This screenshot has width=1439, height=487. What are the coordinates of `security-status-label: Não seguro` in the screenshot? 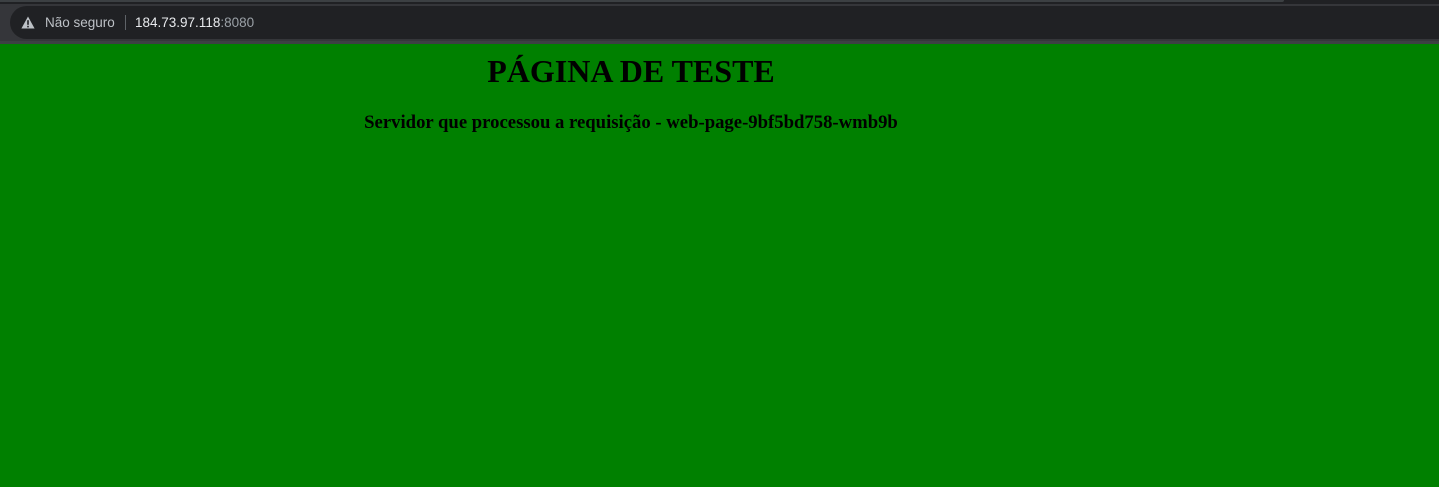 It's located at (80, 22).